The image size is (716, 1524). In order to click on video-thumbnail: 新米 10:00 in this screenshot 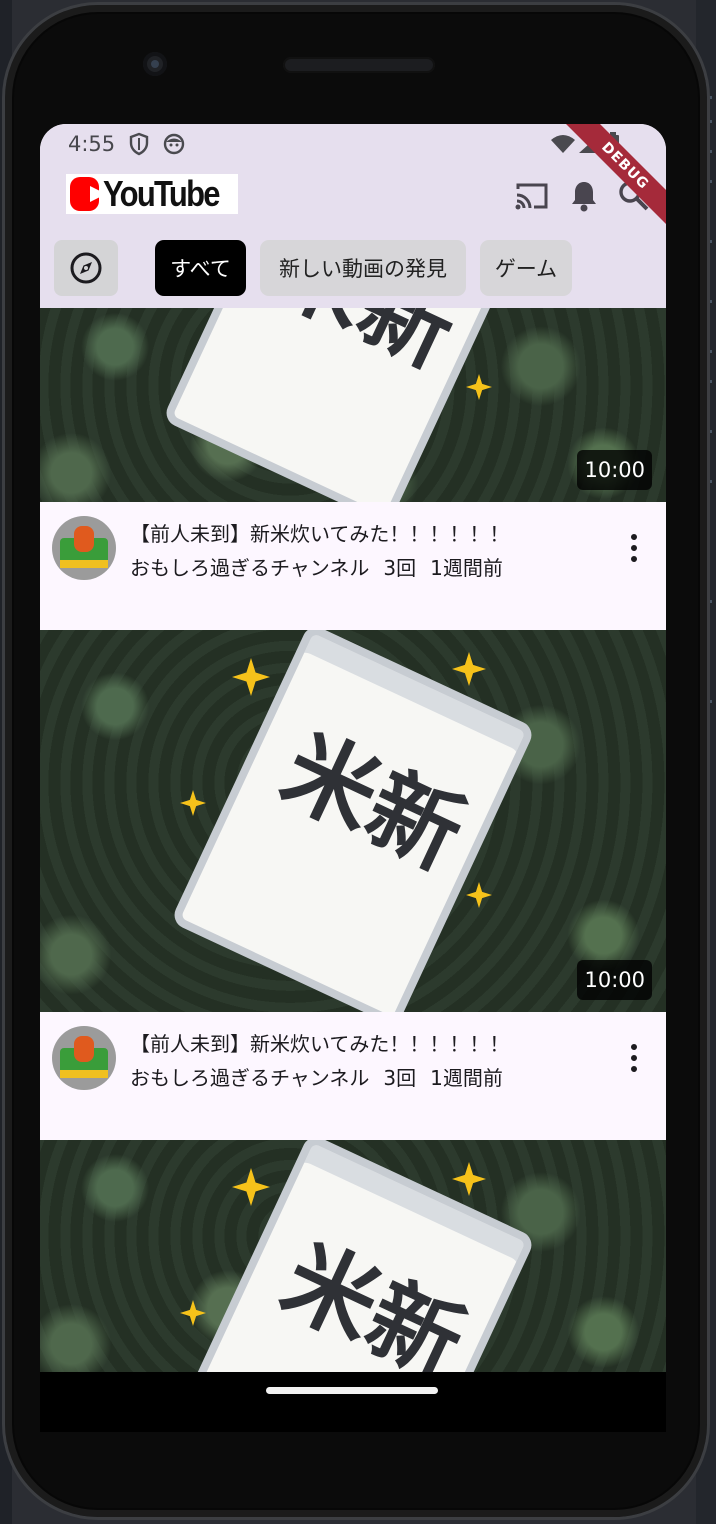, I will do `click(353, 405)`.